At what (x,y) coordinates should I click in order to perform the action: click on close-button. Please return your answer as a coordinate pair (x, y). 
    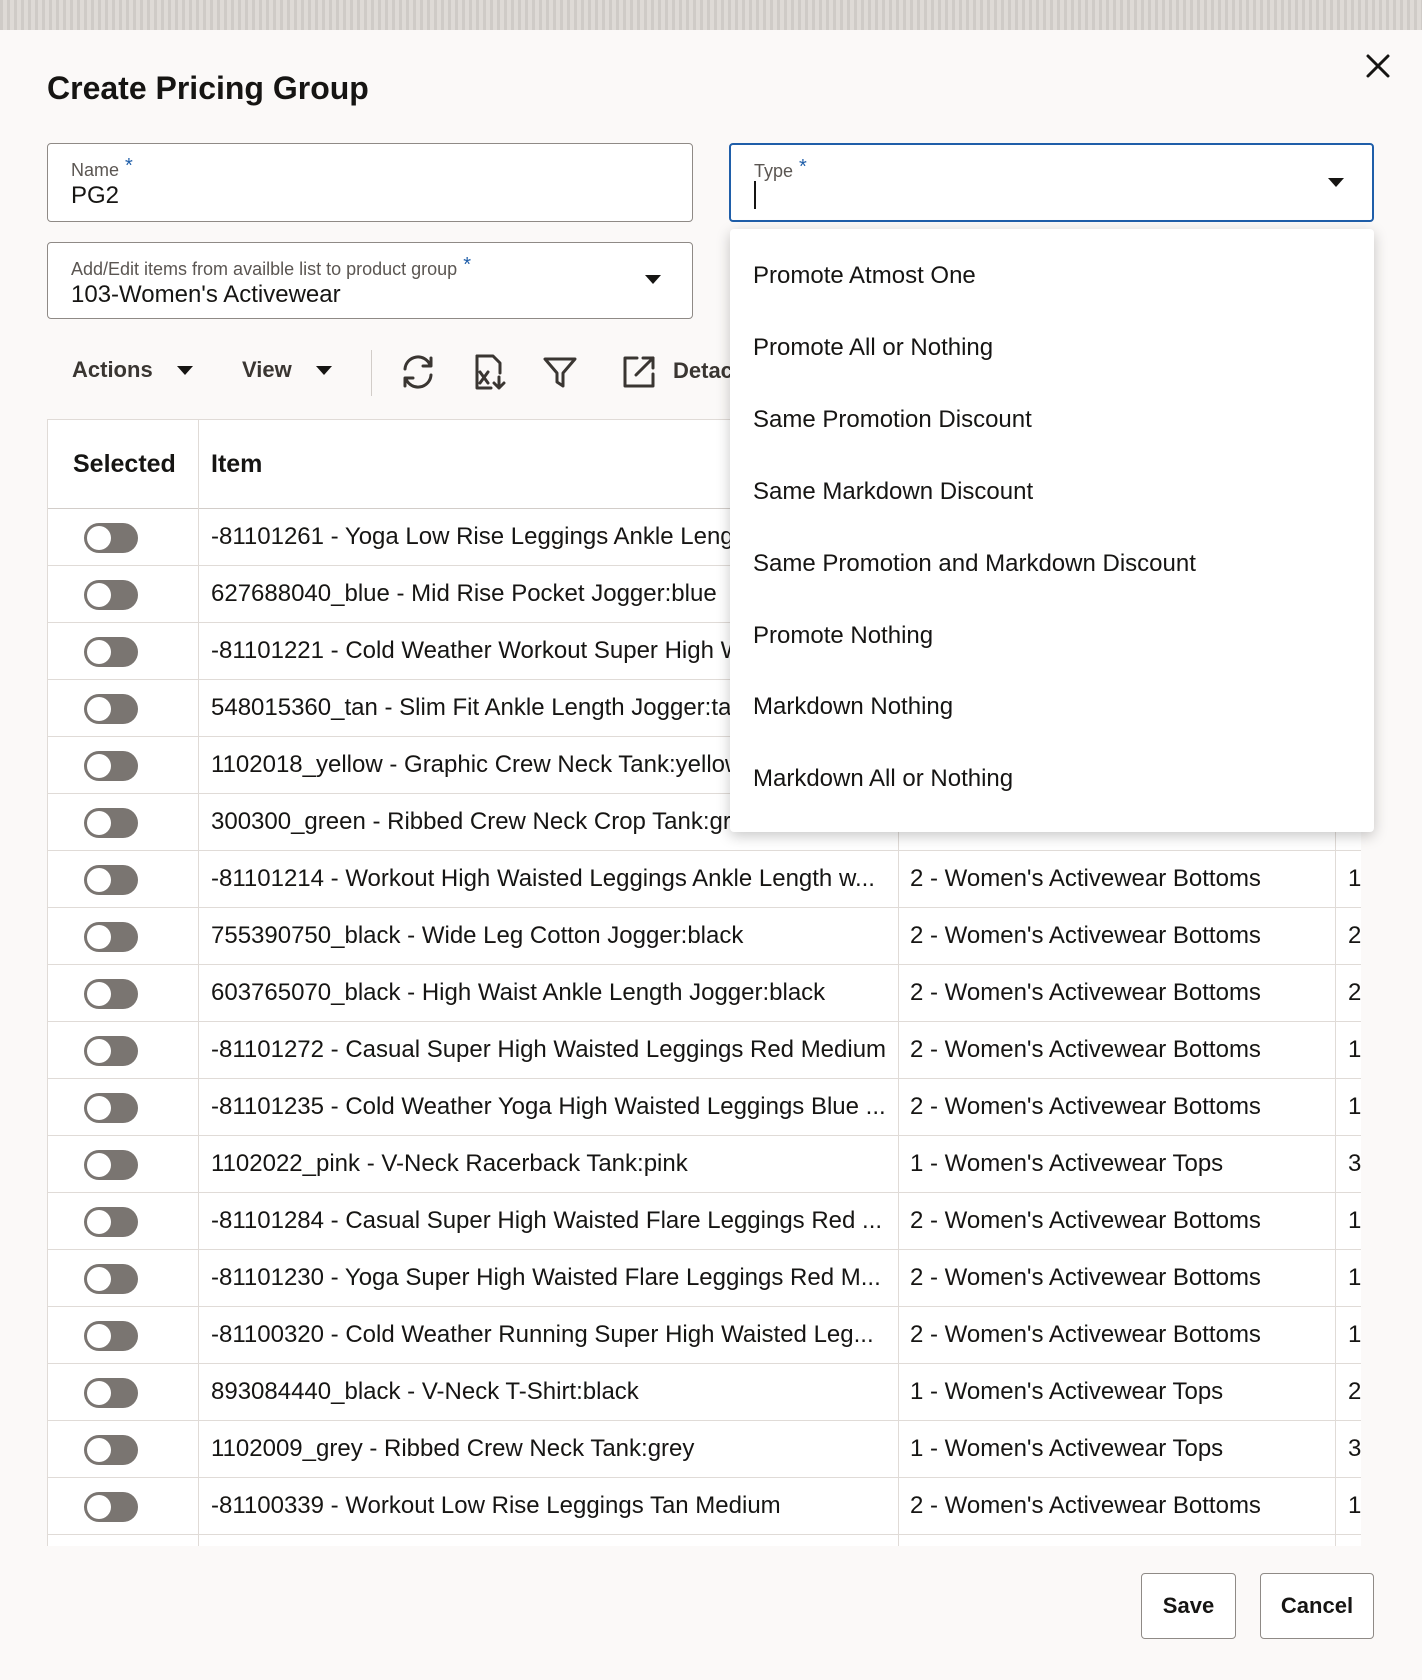
    Looking at the image, I should click on (1378, 66).